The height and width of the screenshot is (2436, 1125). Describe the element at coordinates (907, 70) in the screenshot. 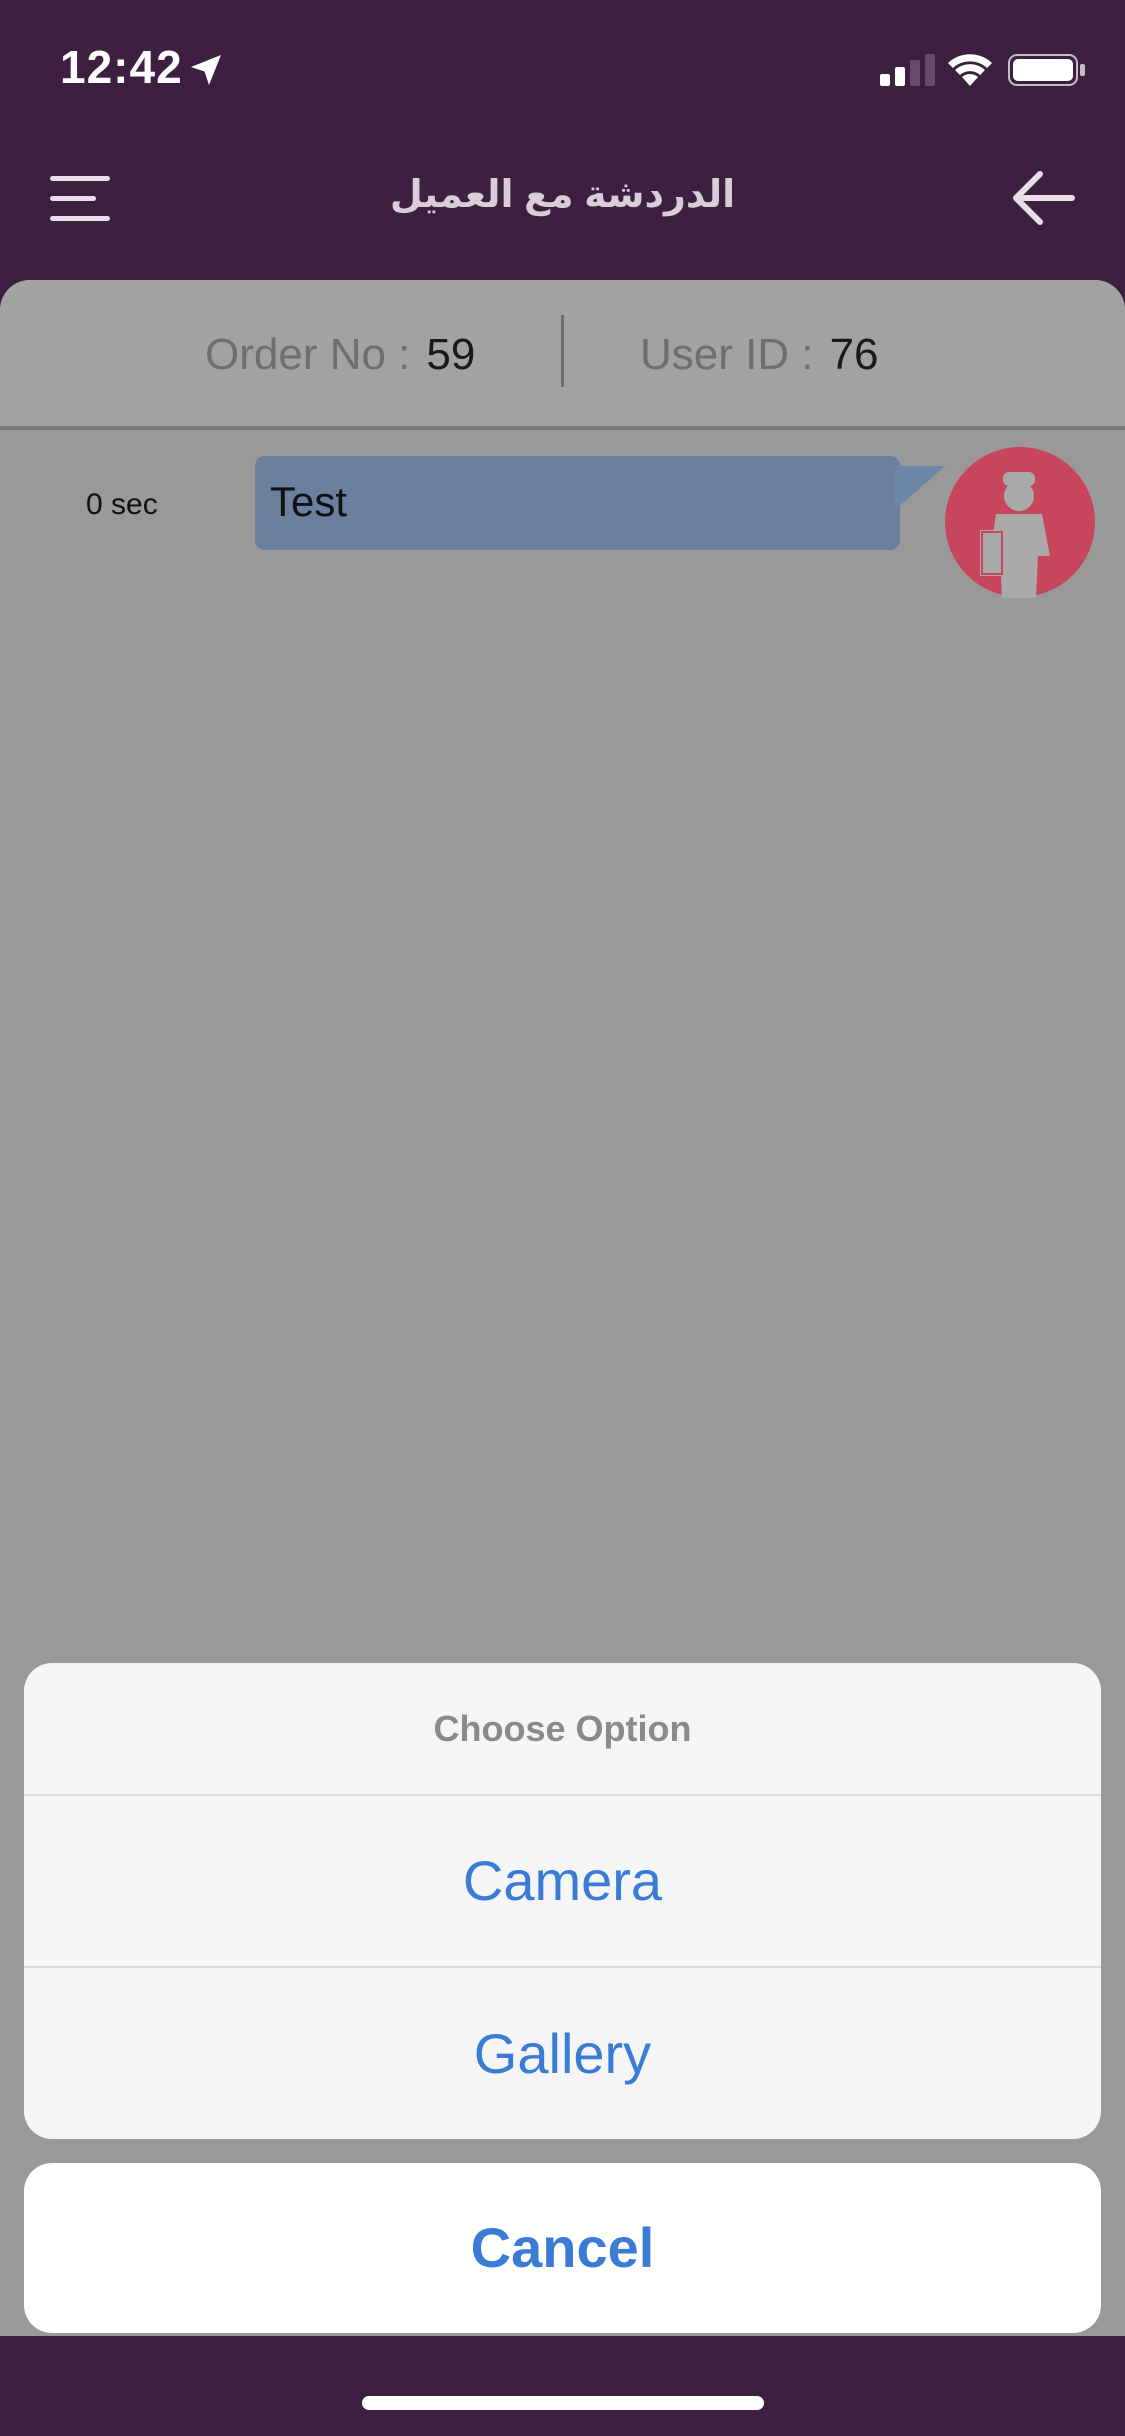

I see `cellular-signal-icon` at that location.